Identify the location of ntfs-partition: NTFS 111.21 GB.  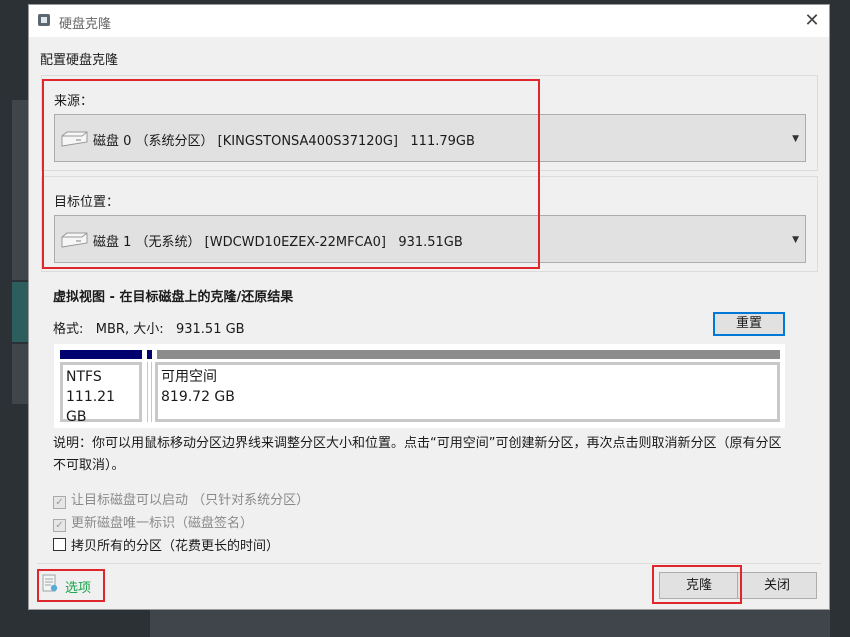
(101, 393).